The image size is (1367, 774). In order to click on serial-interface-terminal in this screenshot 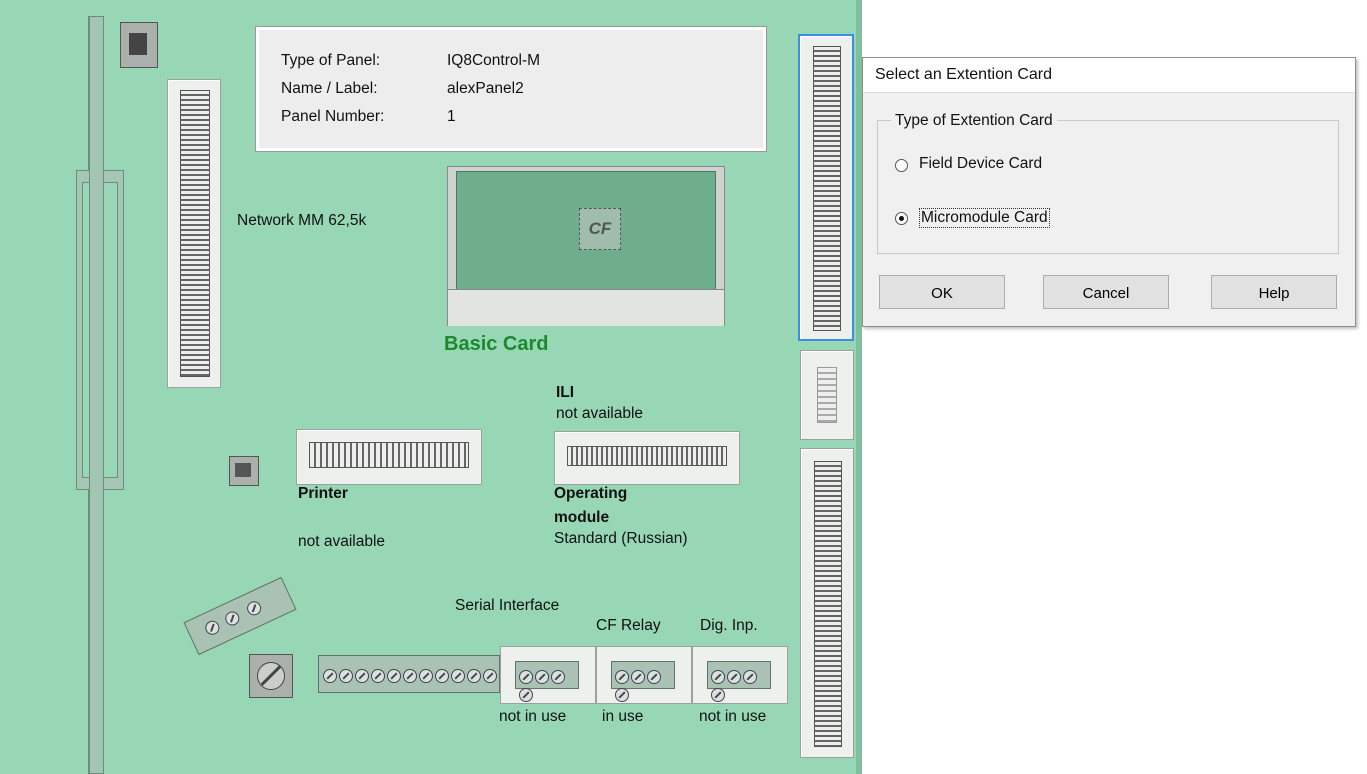, I will do `click(548, 675)`.